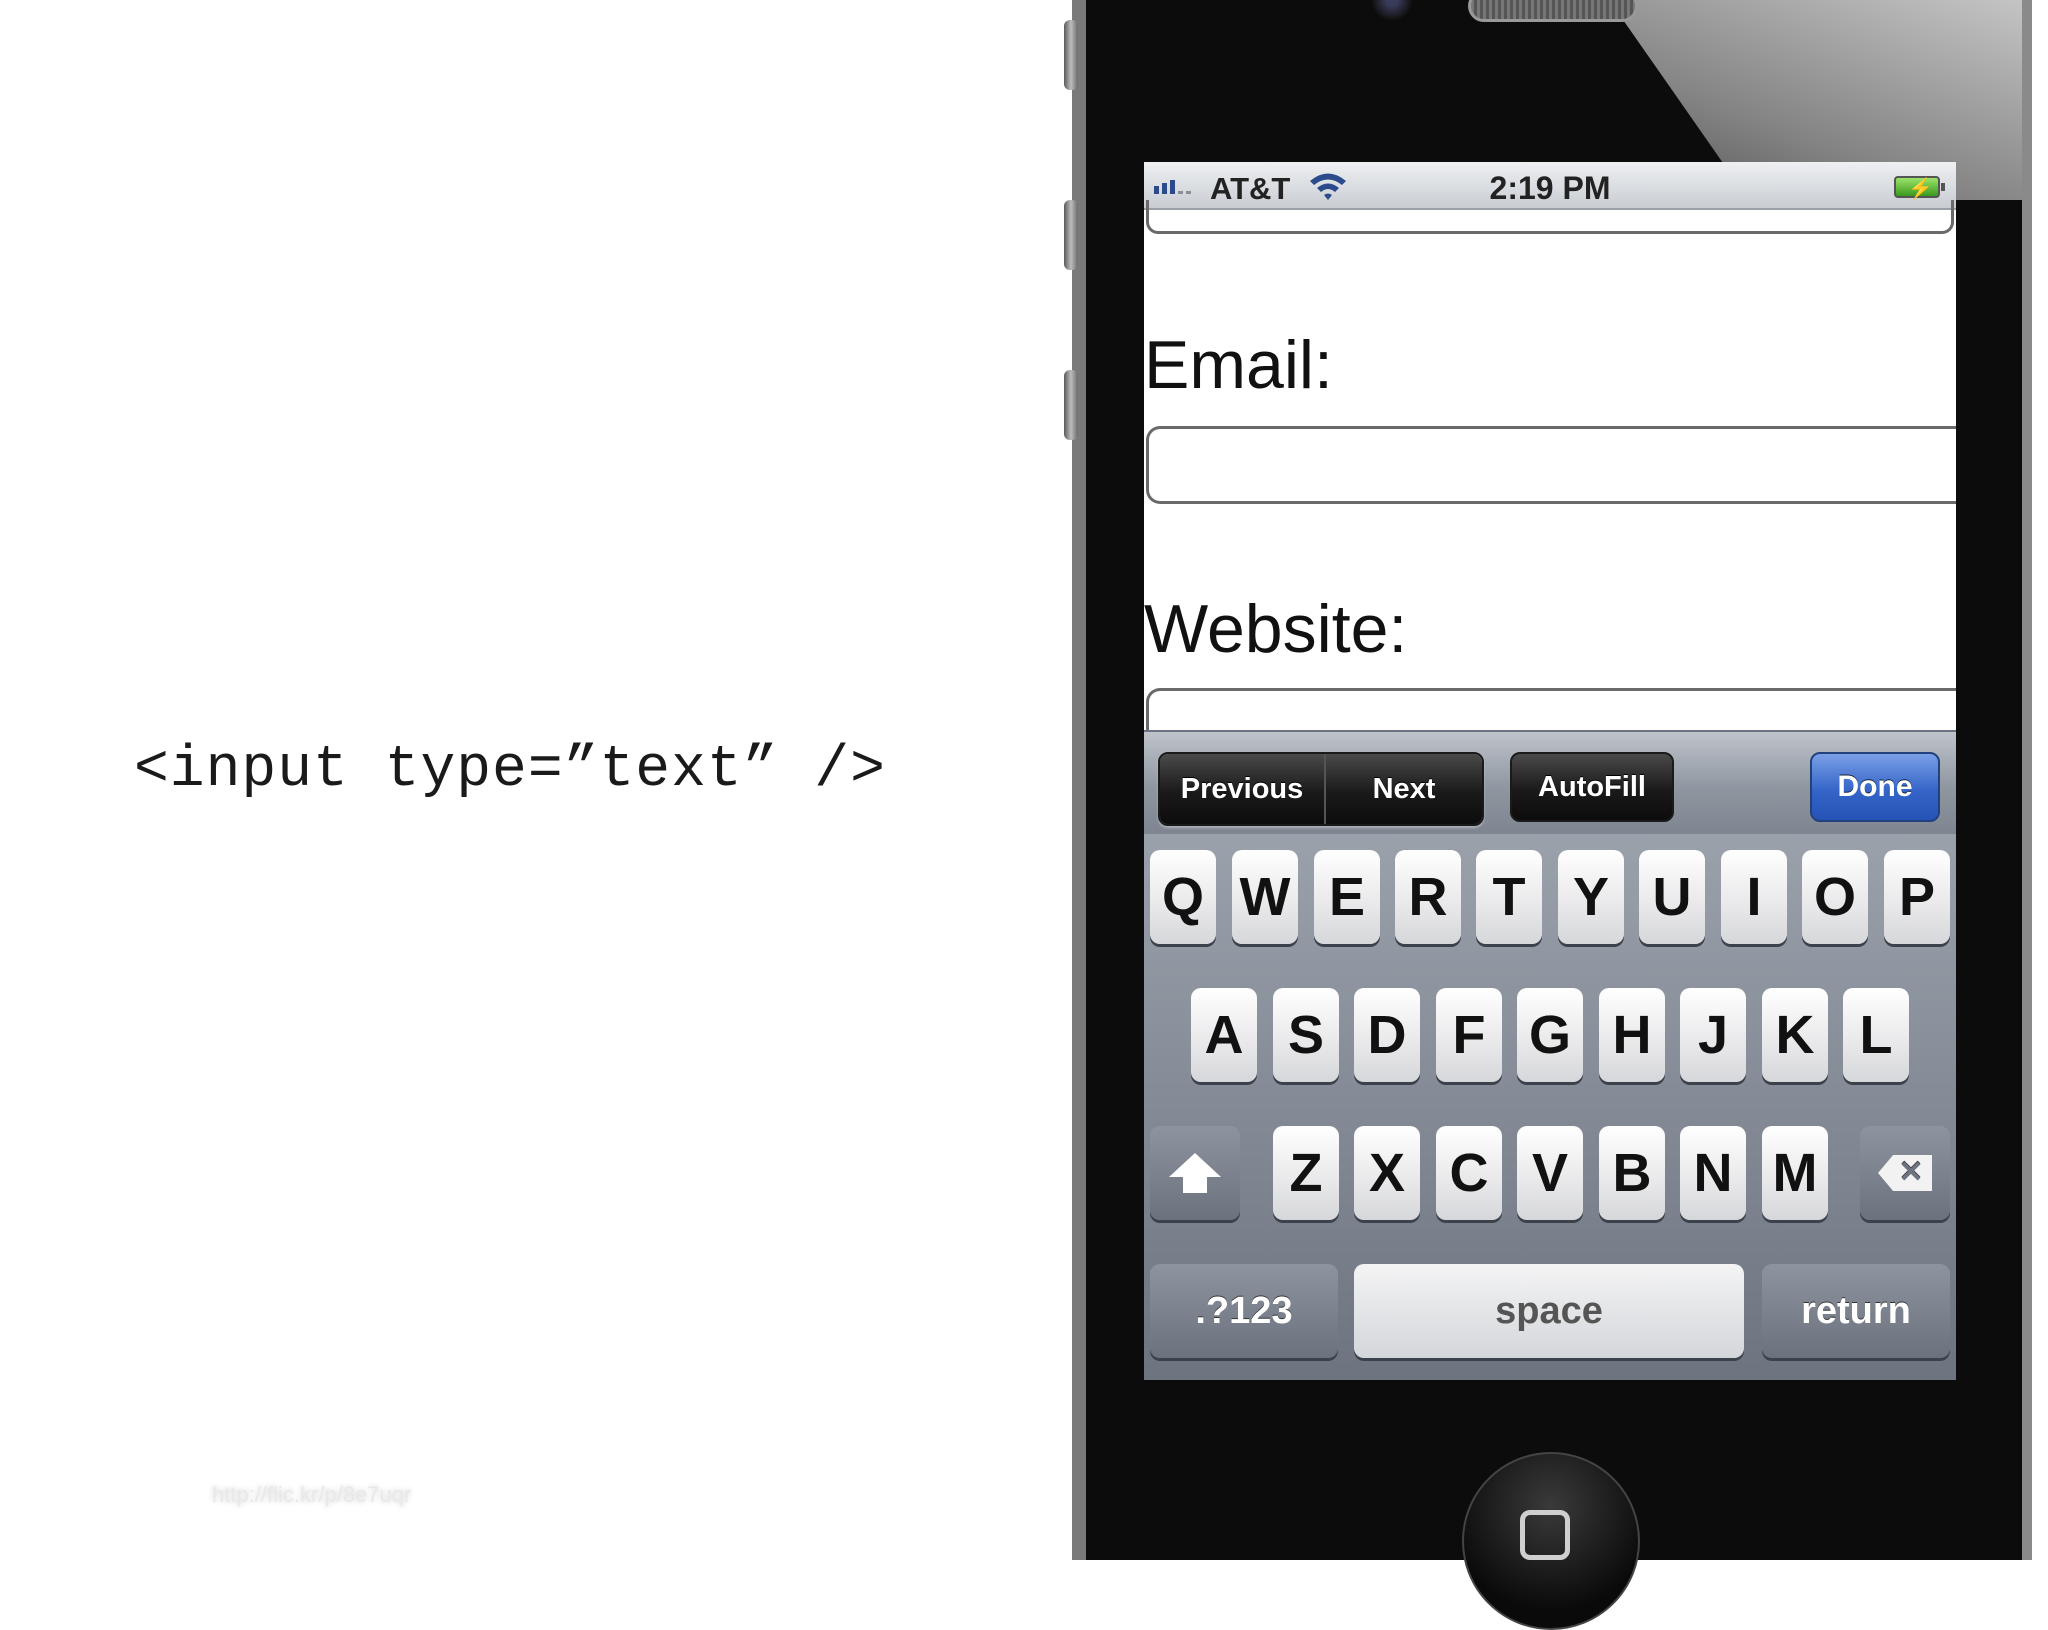 This screenshot has width=2048, height=1630. Describe the element at coordinates (1469, 1035) in the screenshot. I see `key-f: F` at that location.